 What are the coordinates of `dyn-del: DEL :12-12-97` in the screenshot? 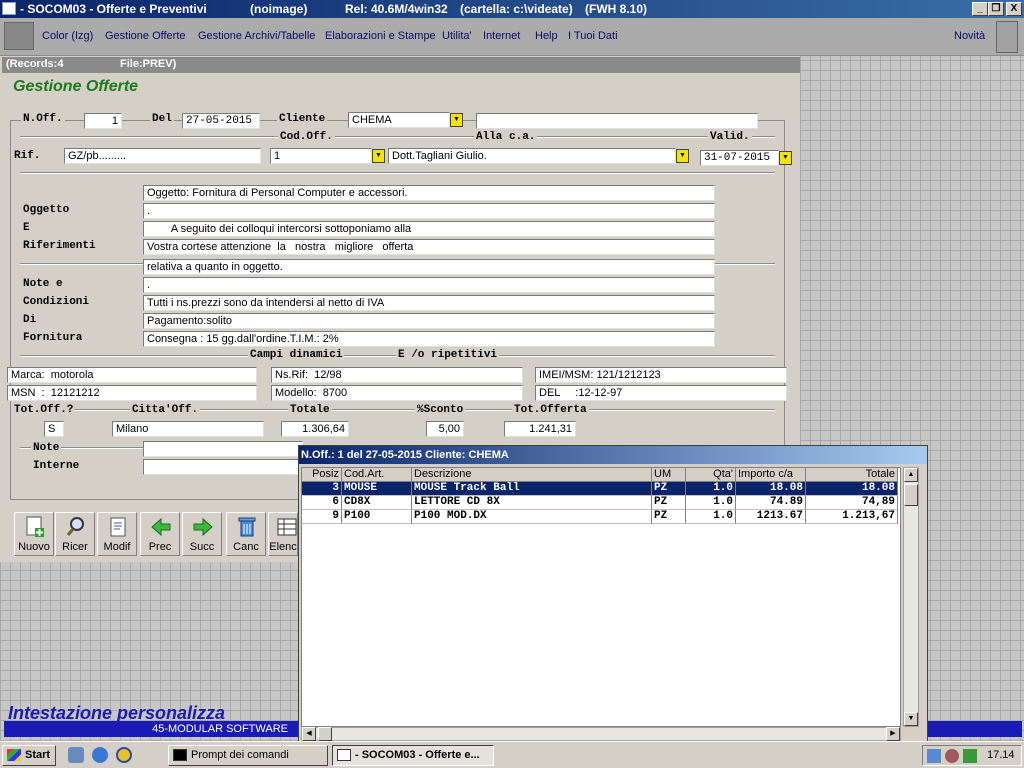 It's located at (661, 393).